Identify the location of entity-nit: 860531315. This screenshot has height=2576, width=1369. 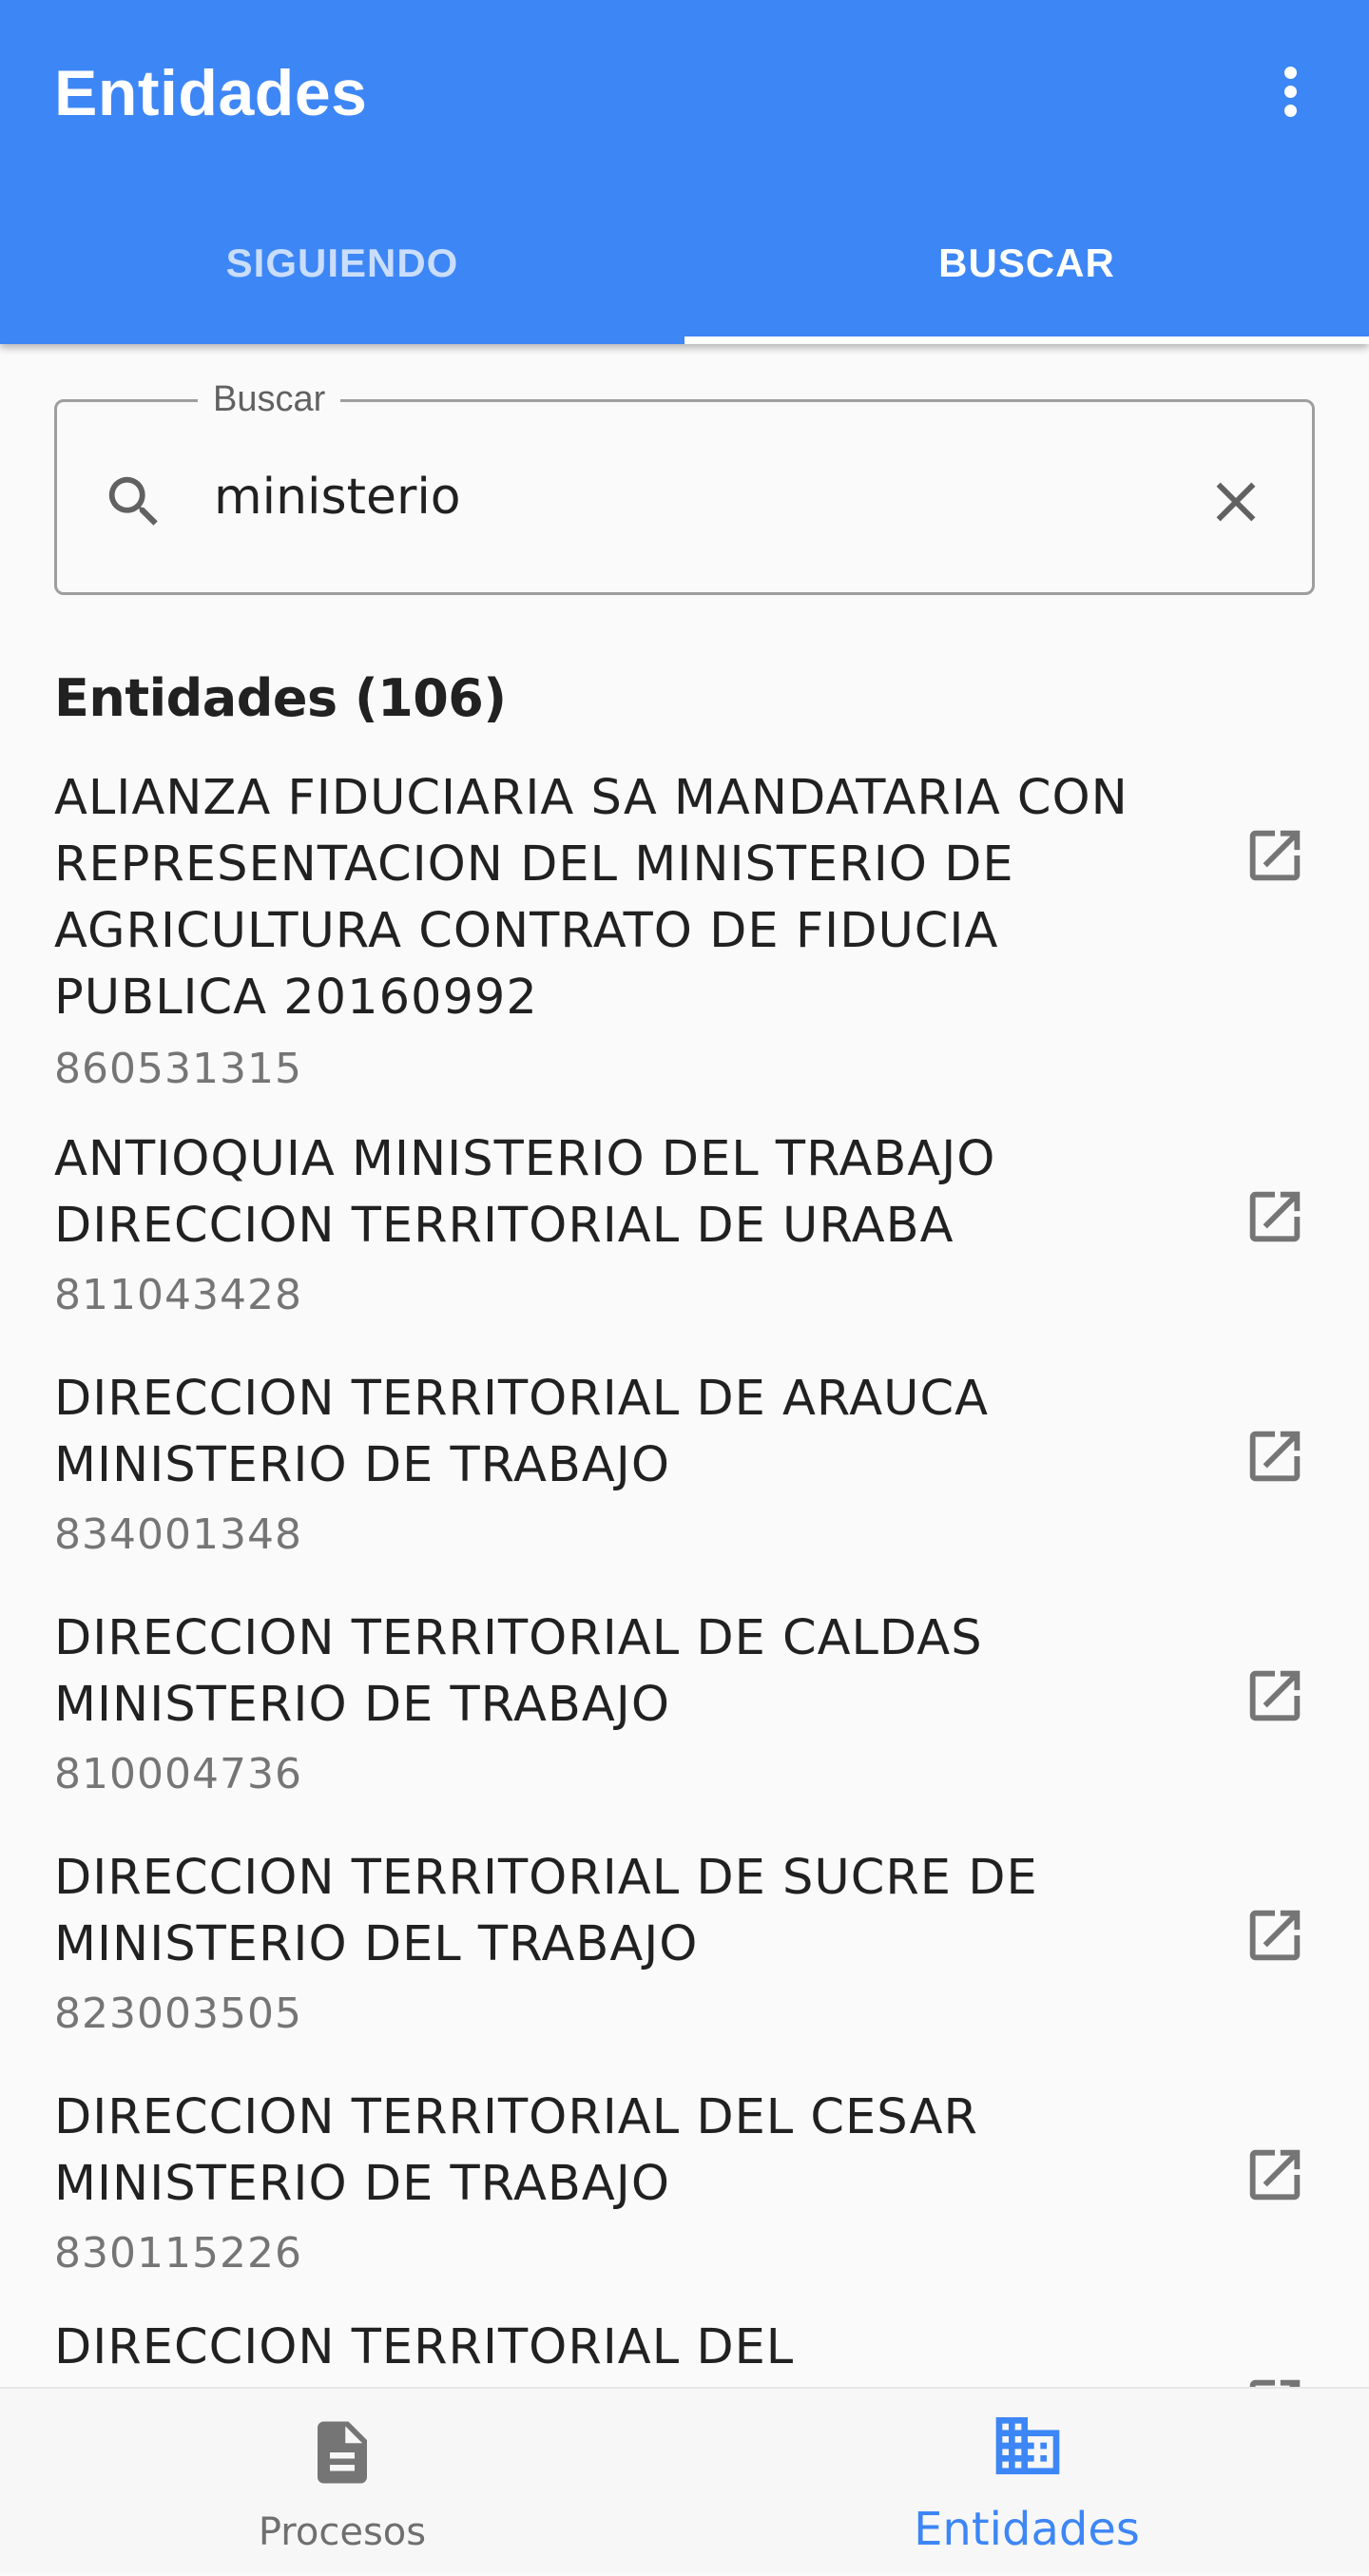
(178, 1069).